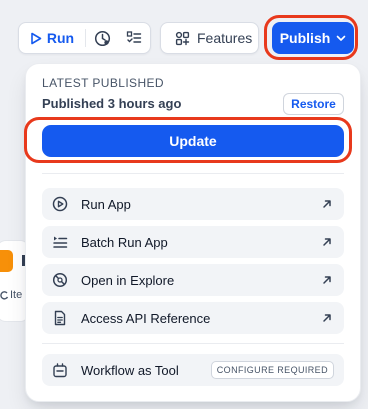 The image size is (368, 409). I want to click on background-node-text: Ite, so click(16, 295).